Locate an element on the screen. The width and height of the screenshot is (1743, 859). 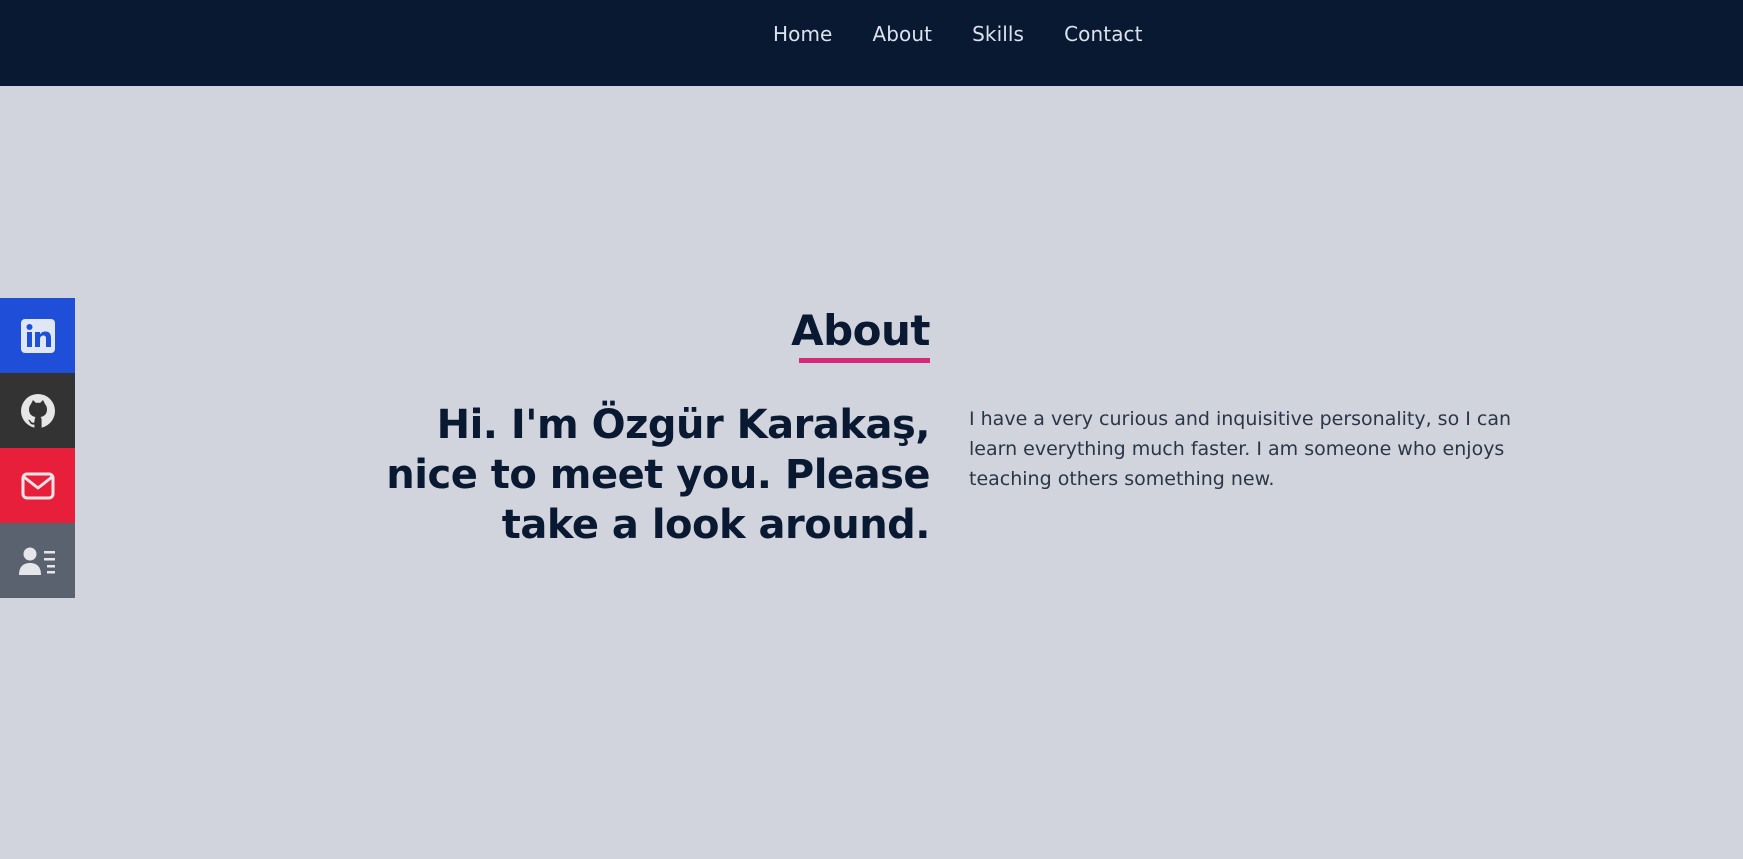
email-button is located at coordinates (37, 485).